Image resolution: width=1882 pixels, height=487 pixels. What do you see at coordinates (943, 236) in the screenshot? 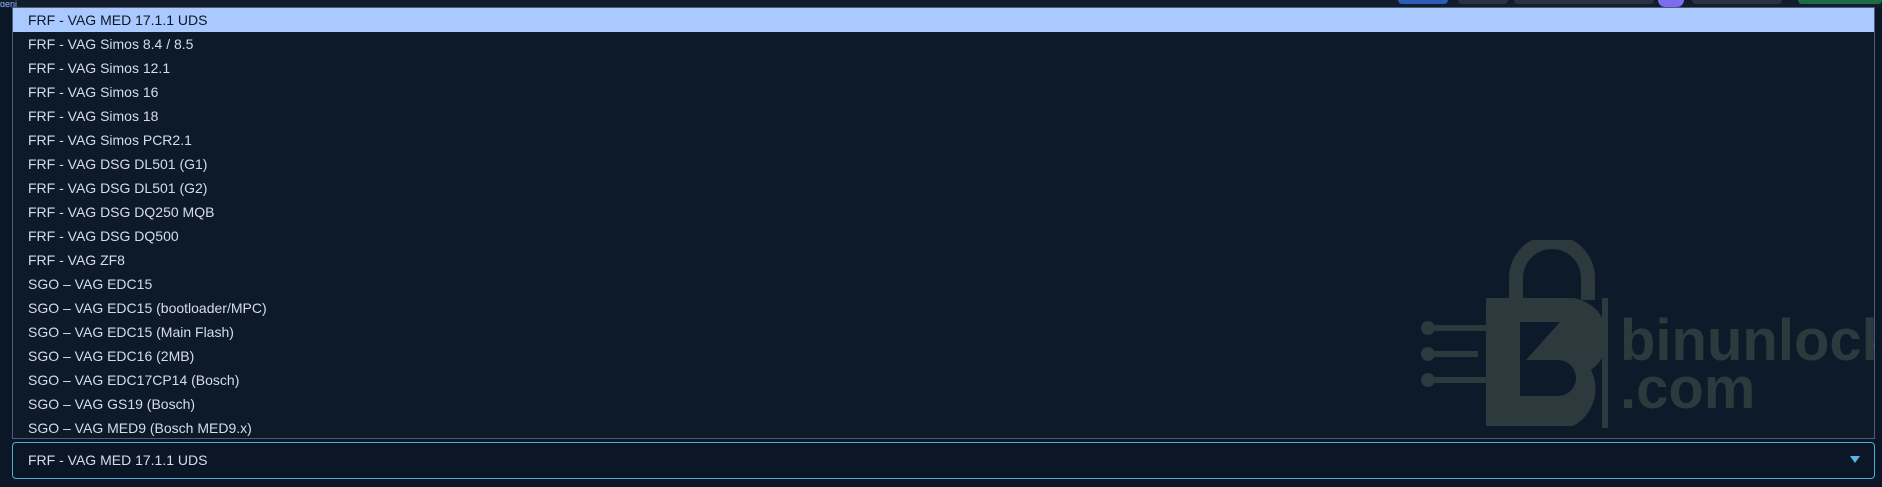
I see `dropdown-option: FRF - VAG DSG DQ500` at bounding box center [943, 236].